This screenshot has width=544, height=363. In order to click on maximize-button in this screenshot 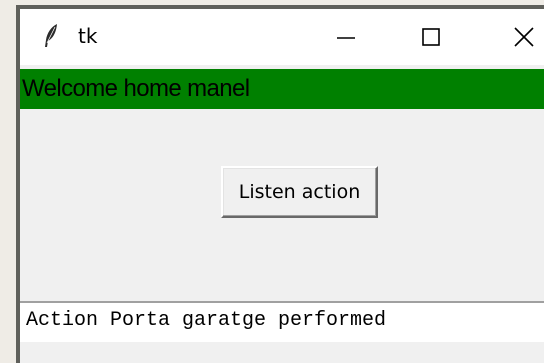, I will do `click(431, 37)`.